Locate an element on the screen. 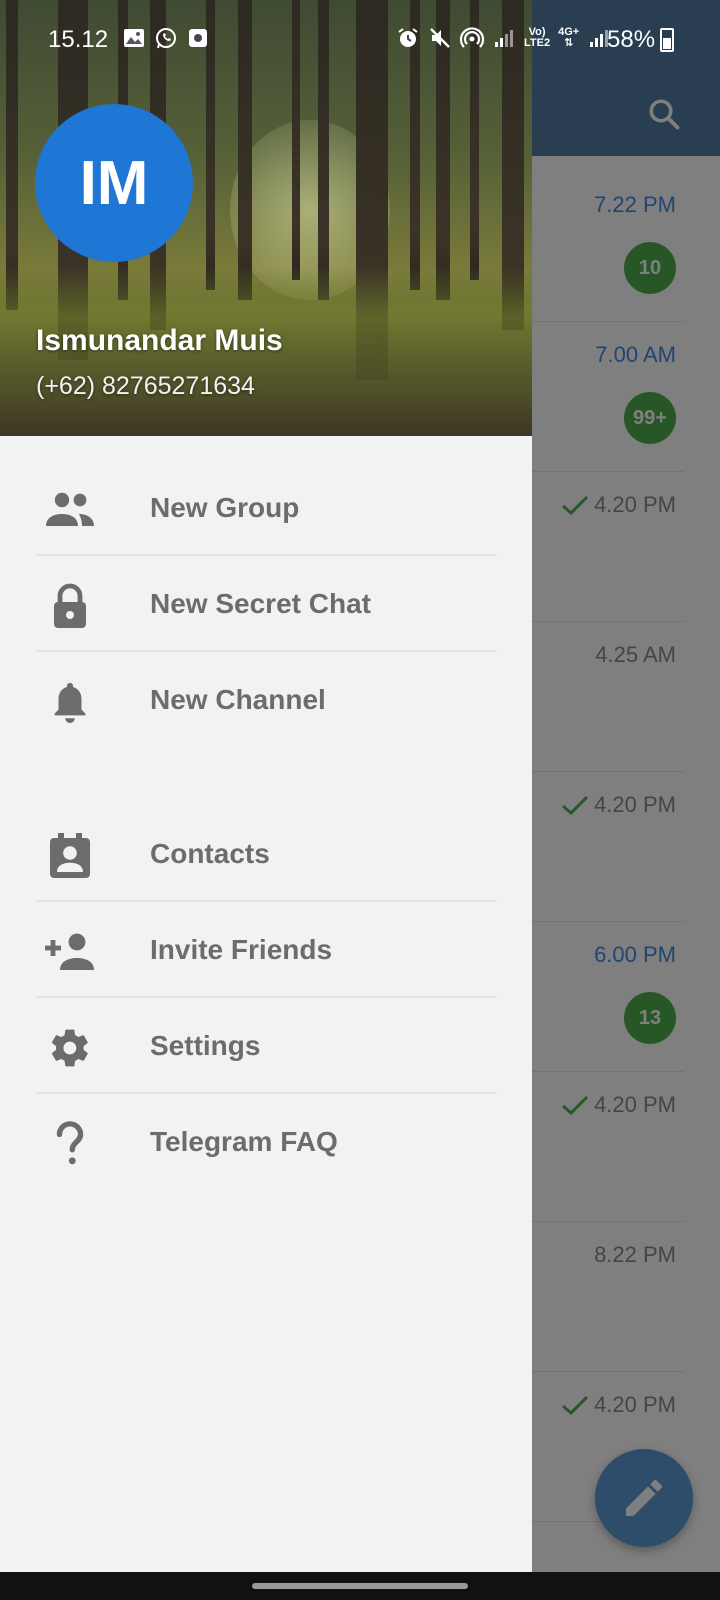 The width and height of the screenshot is (720, 1600). avatar: IM is located at coordinates (114, 183).